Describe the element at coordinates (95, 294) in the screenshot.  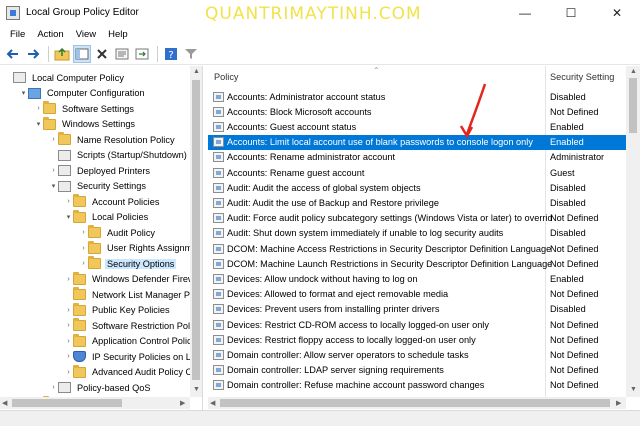
I see `tree-item: Network List Manager Policies` at that location.